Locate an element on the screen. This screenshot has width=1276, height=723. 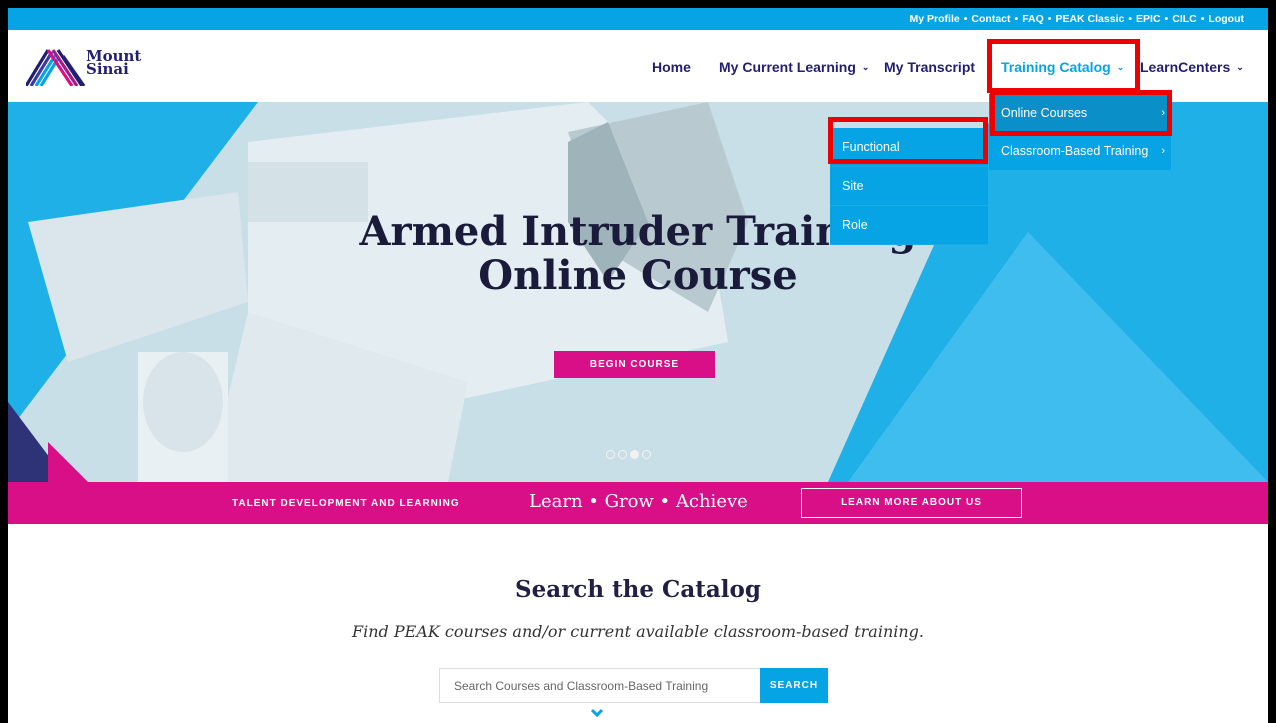
nav-my-transcript: My Transcript is located at coordinates (929, 67).